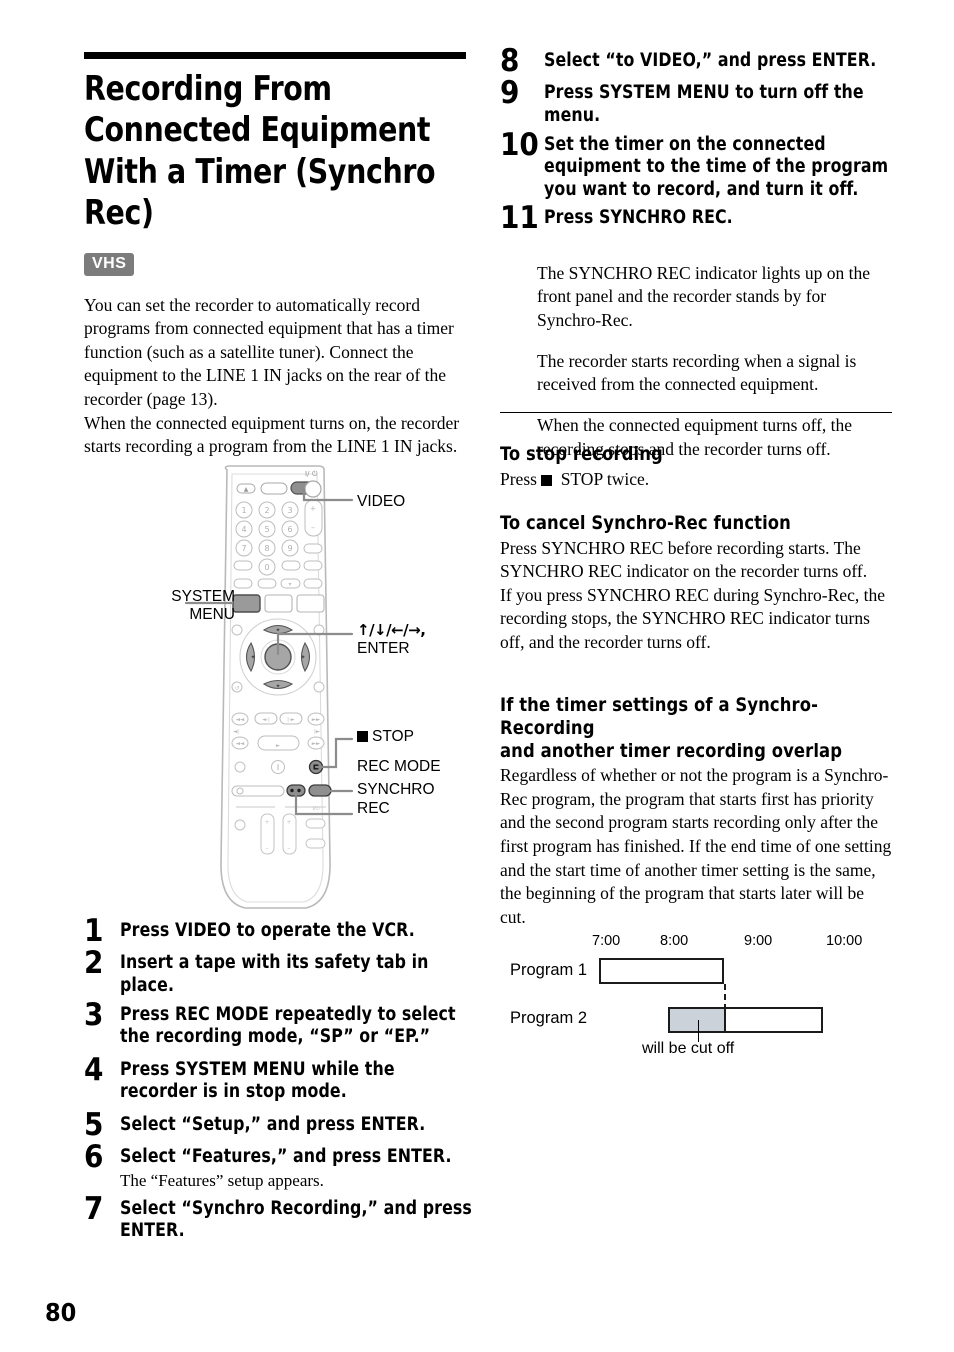  I want to click on timeline-bar-program2, so click(773, 1020).